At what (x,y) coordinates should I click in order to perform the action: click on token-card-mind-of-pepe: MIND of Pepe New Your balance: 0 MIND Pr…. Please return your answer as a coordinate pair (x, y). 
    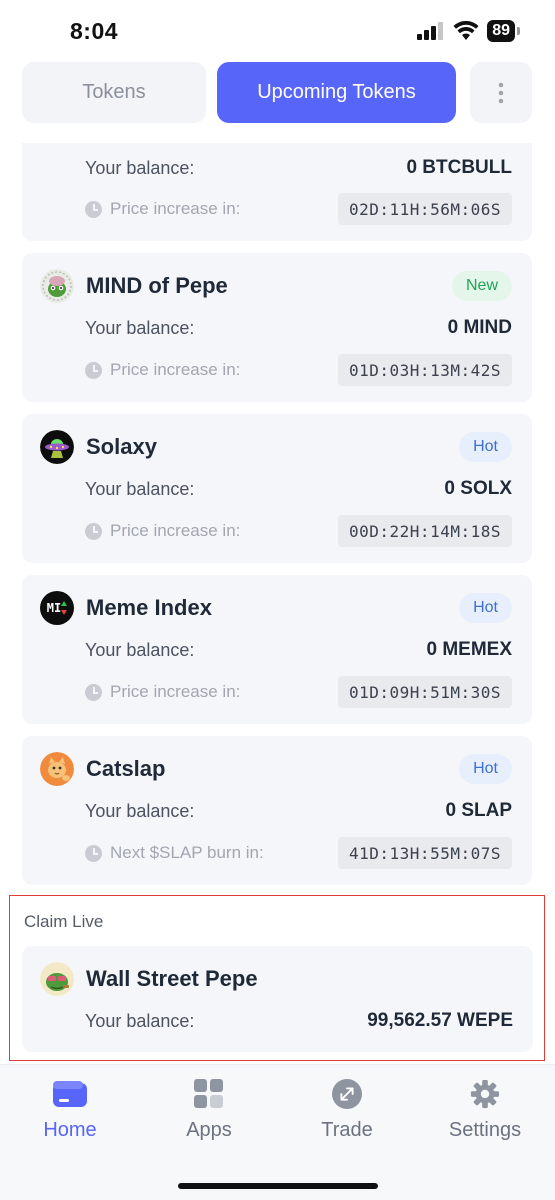
    Looking at the image, I should click on (277, 327).